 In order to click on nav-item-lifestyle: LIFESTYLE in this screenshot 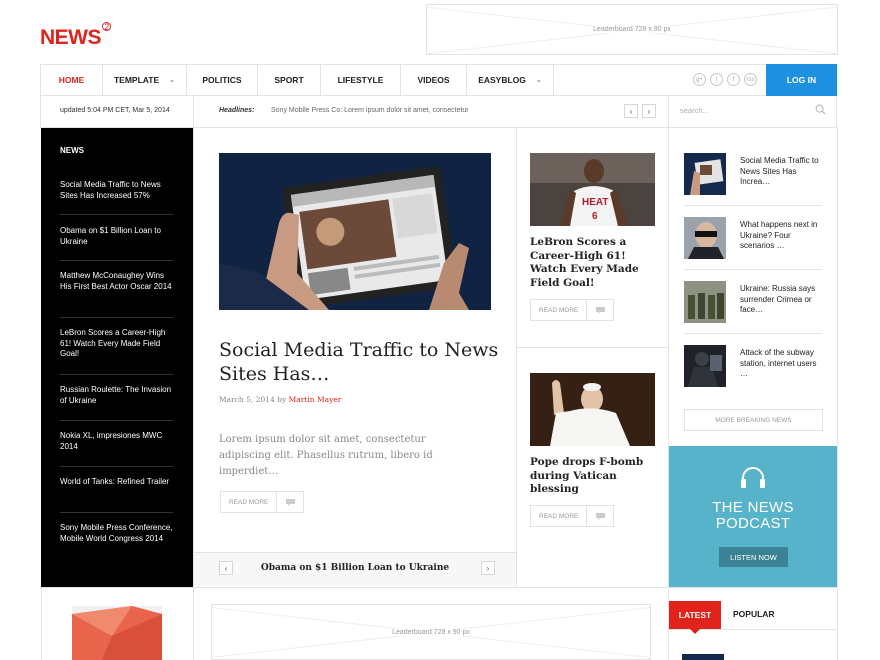, I will do `click(361, 80)`.